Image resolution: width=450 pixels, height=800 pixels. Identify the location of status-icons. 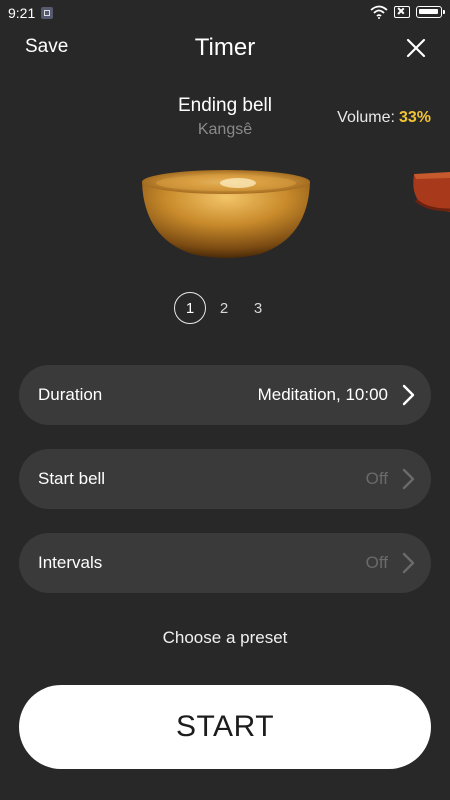
(407, 12).